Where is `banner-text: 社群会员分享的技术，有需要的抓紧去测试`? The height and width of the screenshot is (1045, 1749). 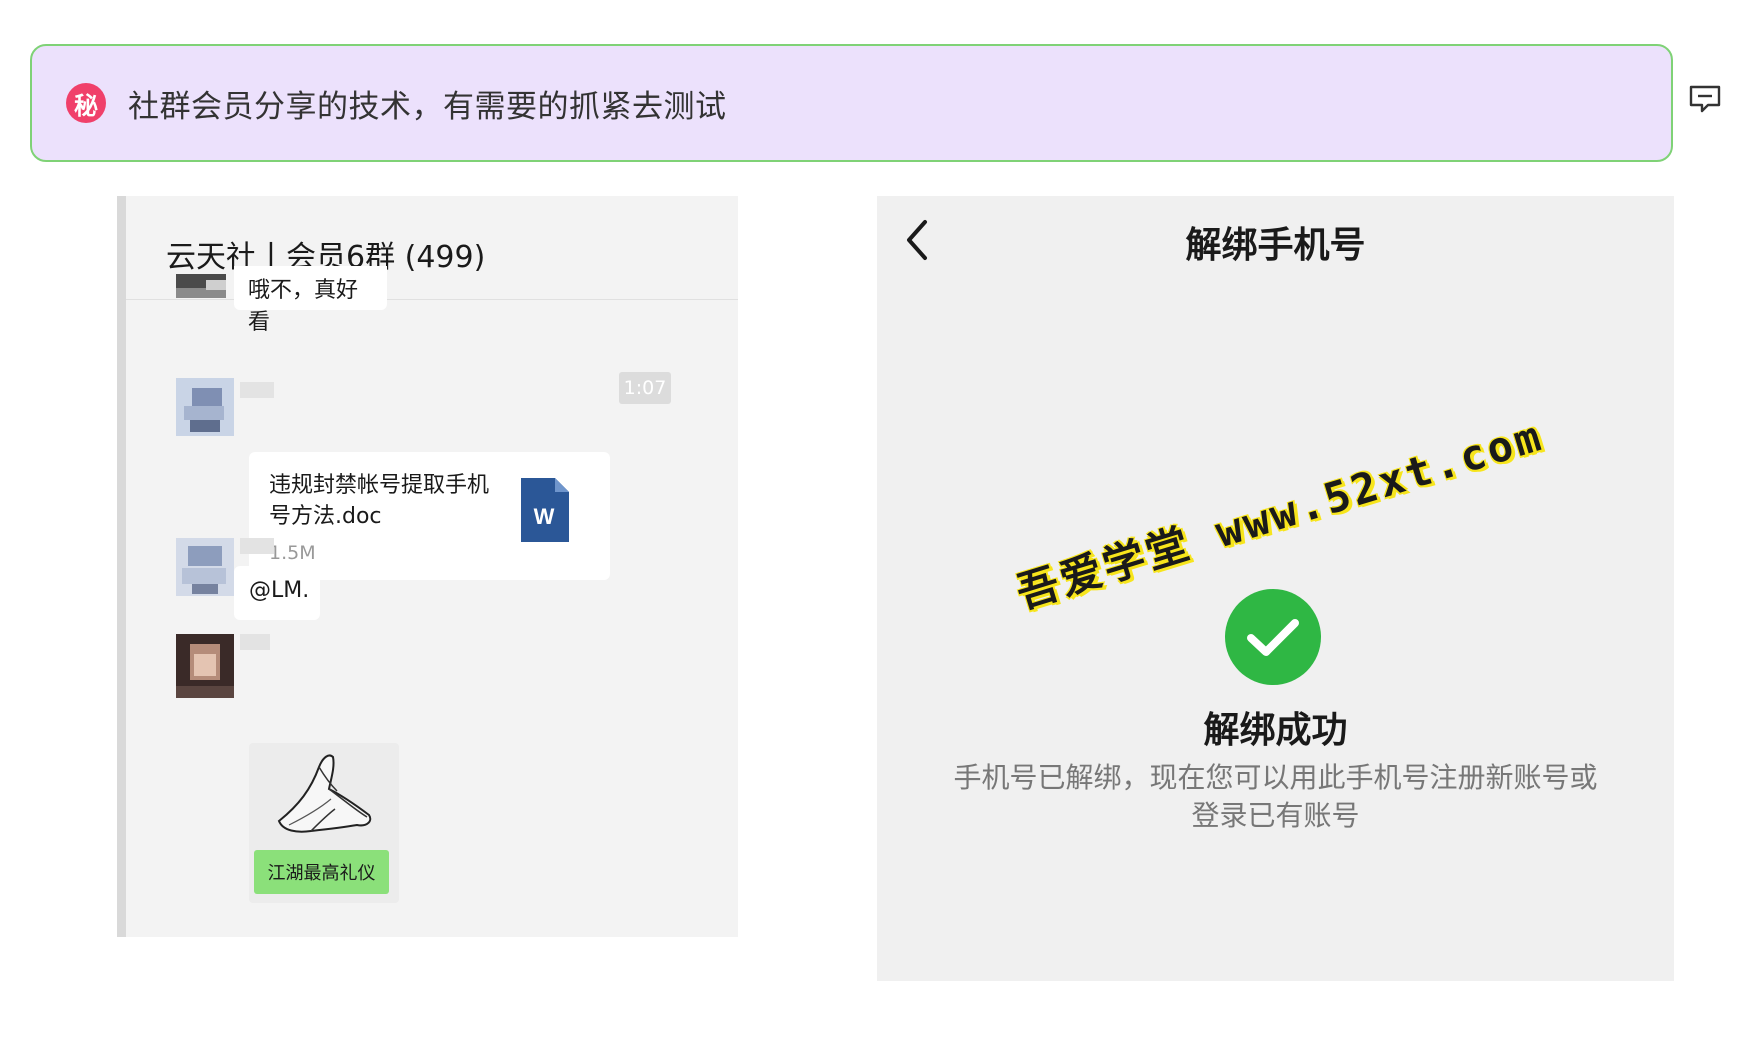 banner-text: 社群会员分享的技术，有需要的抓紧去测试 is located at coordinates (427, 106).